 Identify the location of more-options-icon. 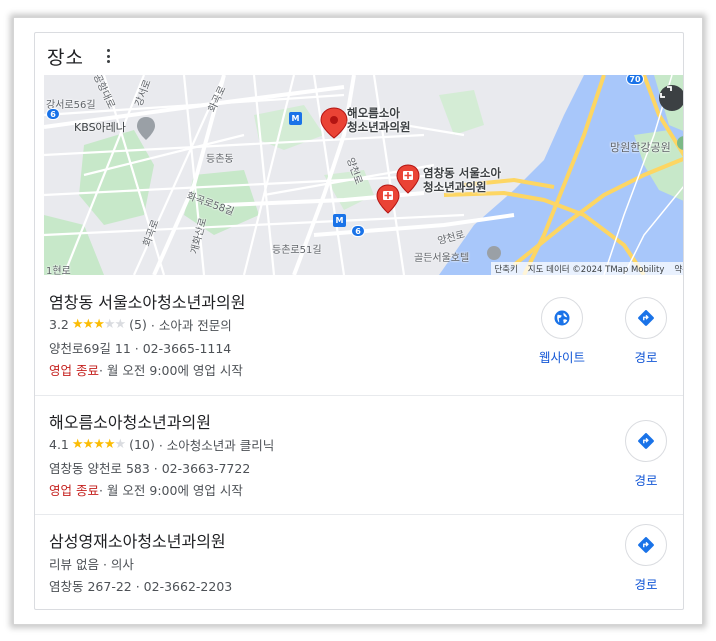
(109, 56).